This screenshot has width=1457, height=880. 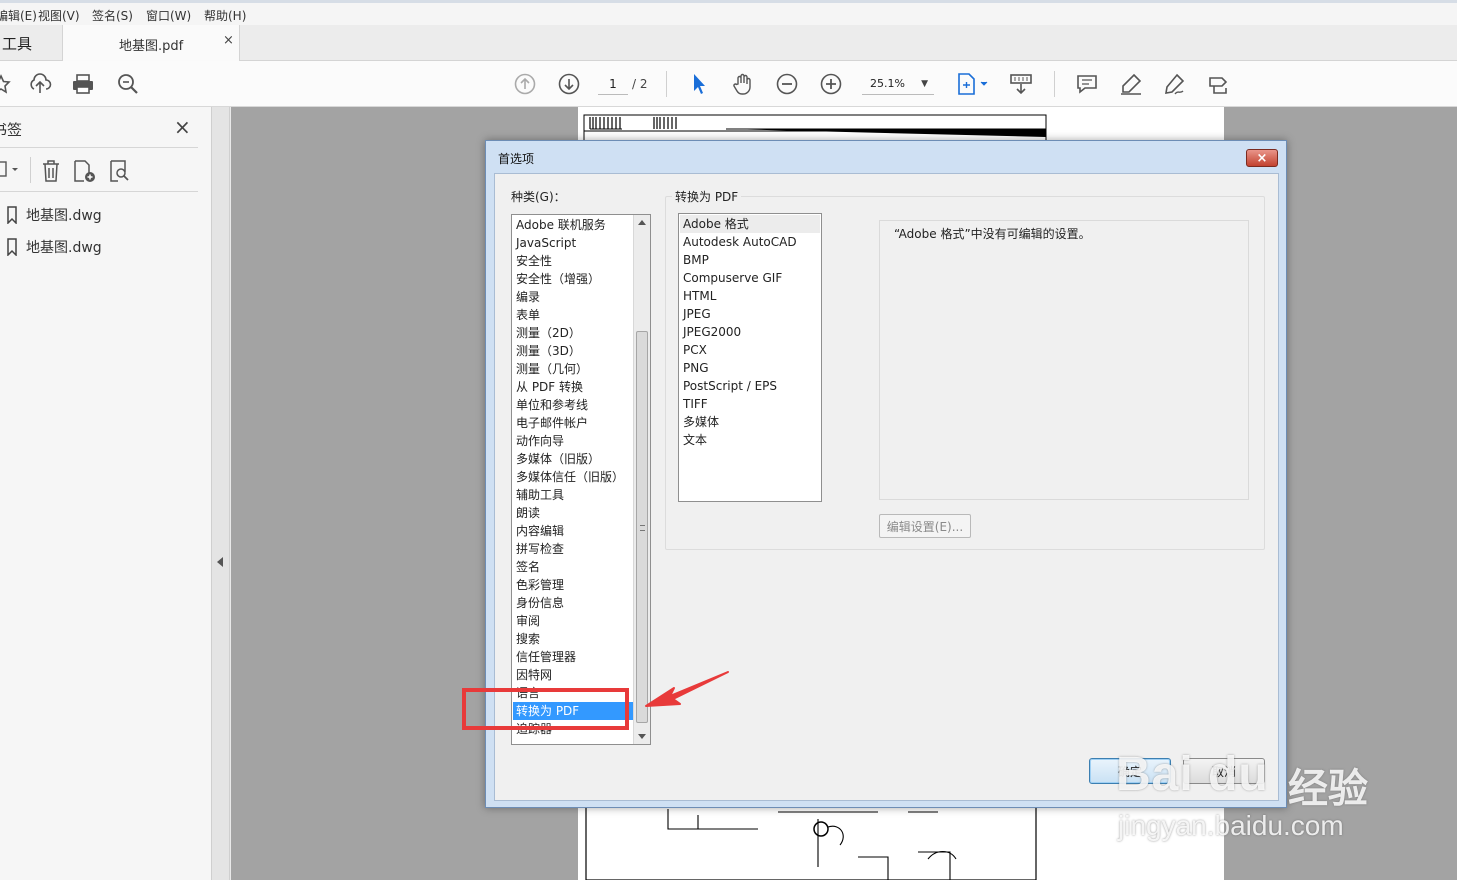 I want to click on panel-collapse-handle, so click(x=221, y=493).